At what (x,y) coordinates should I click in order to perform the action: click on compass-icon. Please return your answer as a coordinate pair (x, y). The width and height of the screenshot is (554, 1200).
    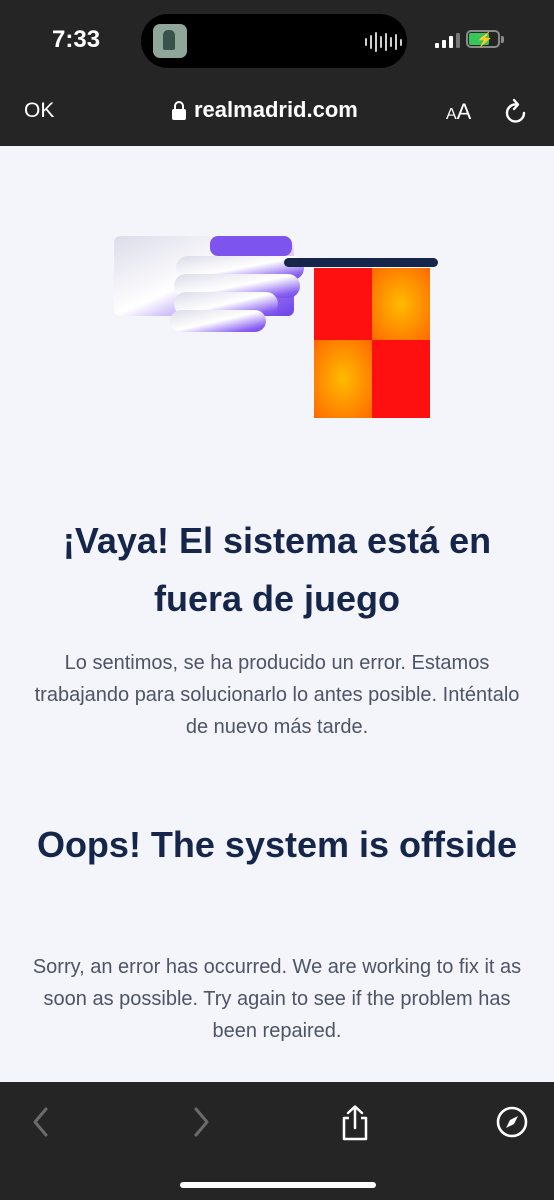
    Looking at the image, I should click on (512, 1122).